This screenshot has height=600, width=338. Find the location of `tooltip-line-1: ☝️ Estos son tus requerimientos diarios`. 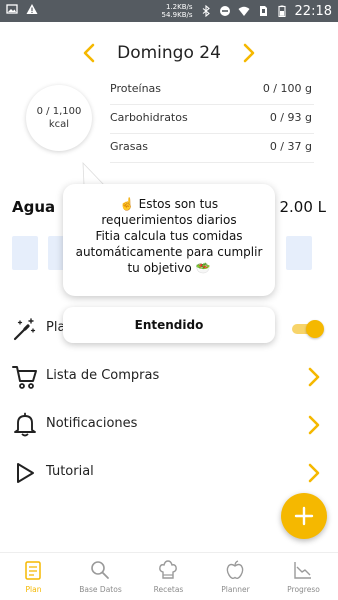

tooltip-line-1: ☝️ Estos son tus requerimientos diarios is located at coordinates (169, 212).